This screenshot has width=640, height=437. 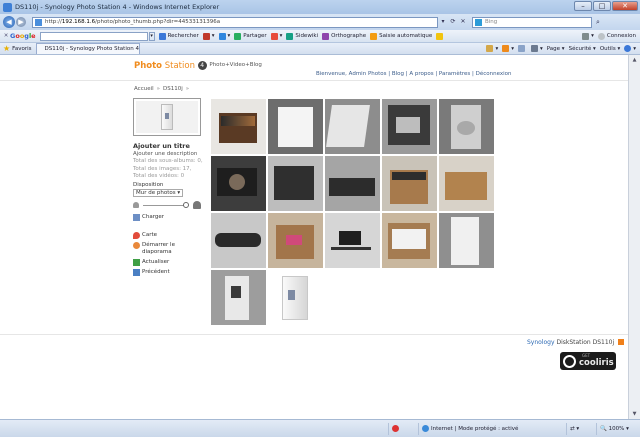 What do you see at coordinates (634, 237) in the screenshot?
I see `vertical-scrollbar: ▲ ▼` at bounding box center [634, 237].